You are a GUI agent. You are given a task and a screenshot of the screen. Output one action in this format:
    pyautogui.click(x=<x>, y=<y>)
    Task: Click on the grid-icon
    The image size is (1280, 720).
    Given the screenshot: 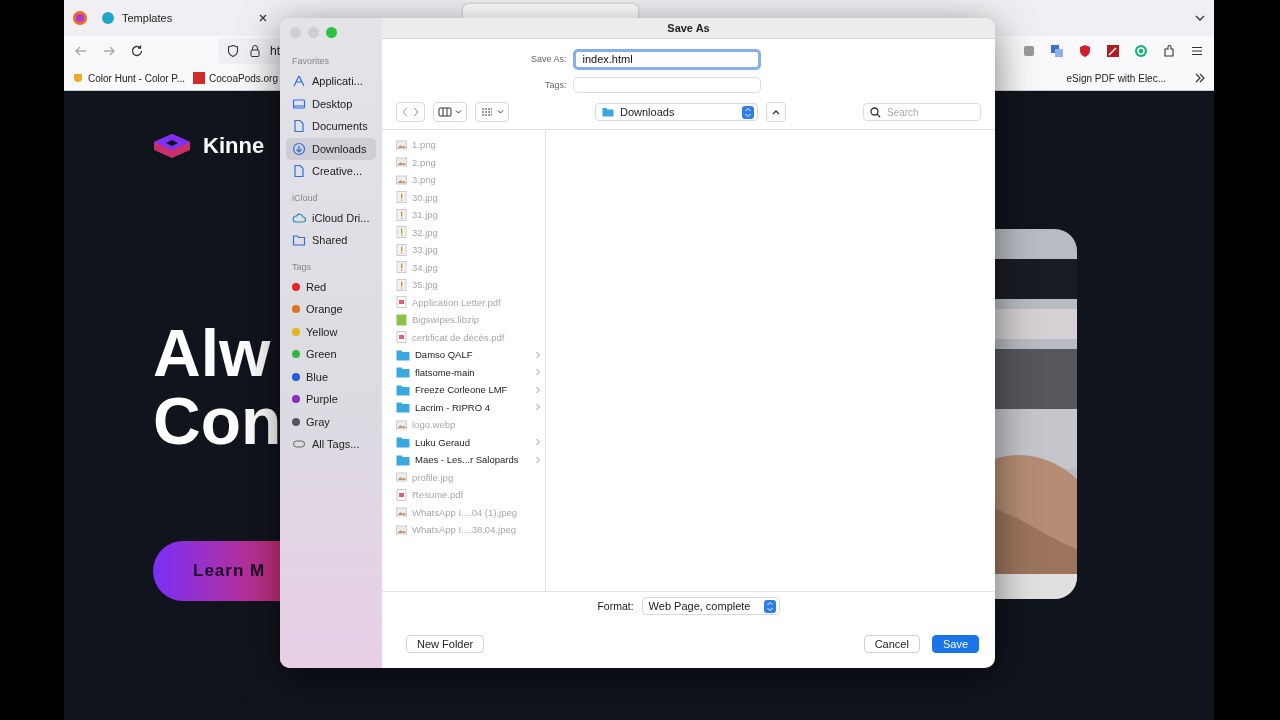 What is the action you would take?
    pyautogui.click(x=487, y=112)
    